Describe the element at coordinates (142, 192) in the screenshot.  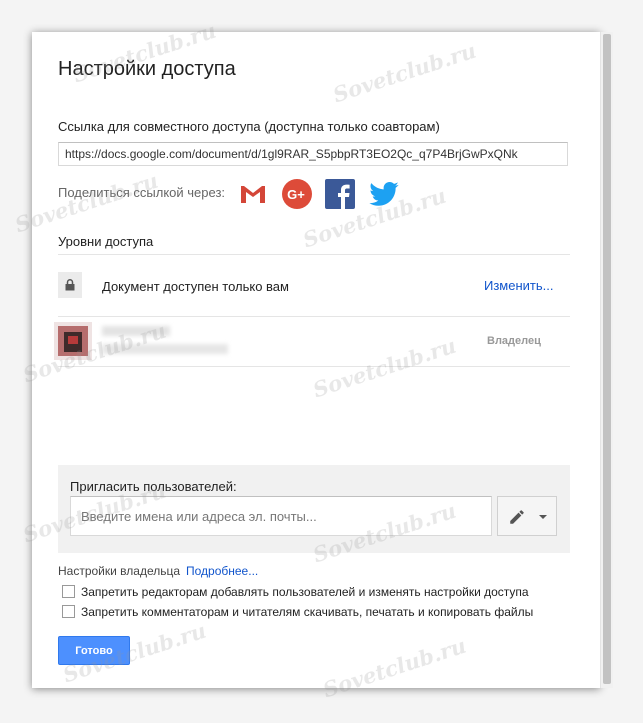
I see `share-via-label: Поделиться ссылкой через:` at that location.